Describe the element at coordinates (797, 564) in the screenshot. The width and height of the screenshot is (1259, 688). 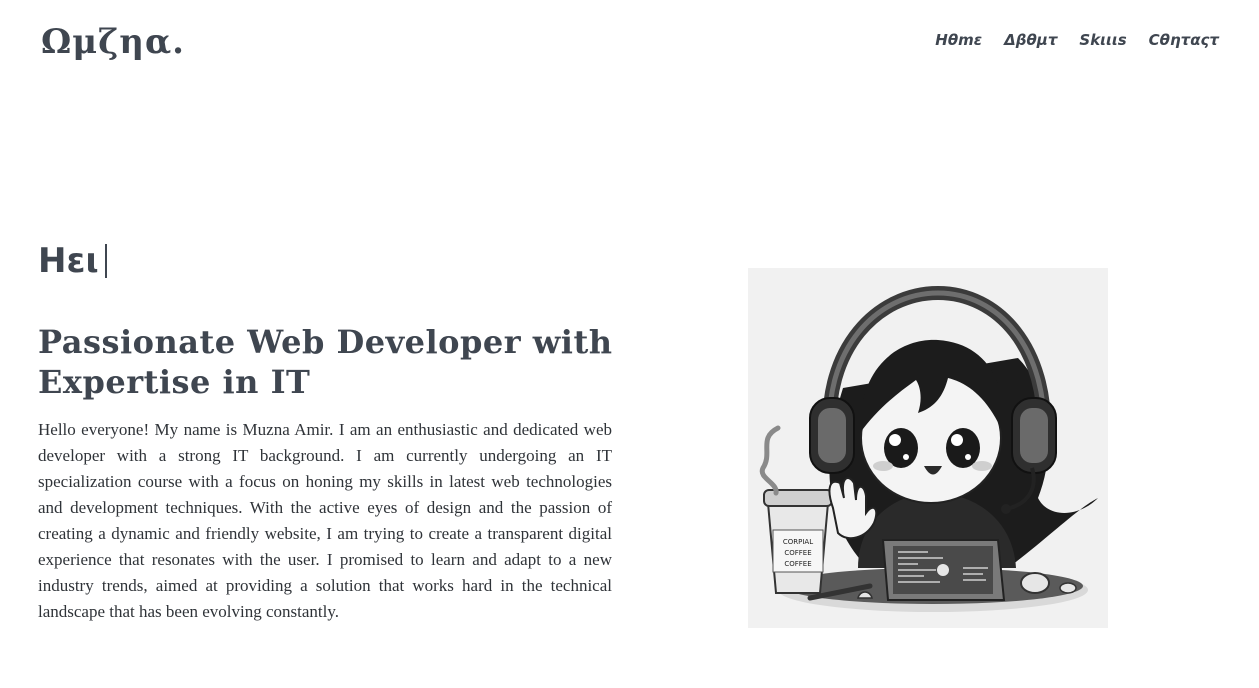
I see `cup-label-line-3: COFFEE` at that location.